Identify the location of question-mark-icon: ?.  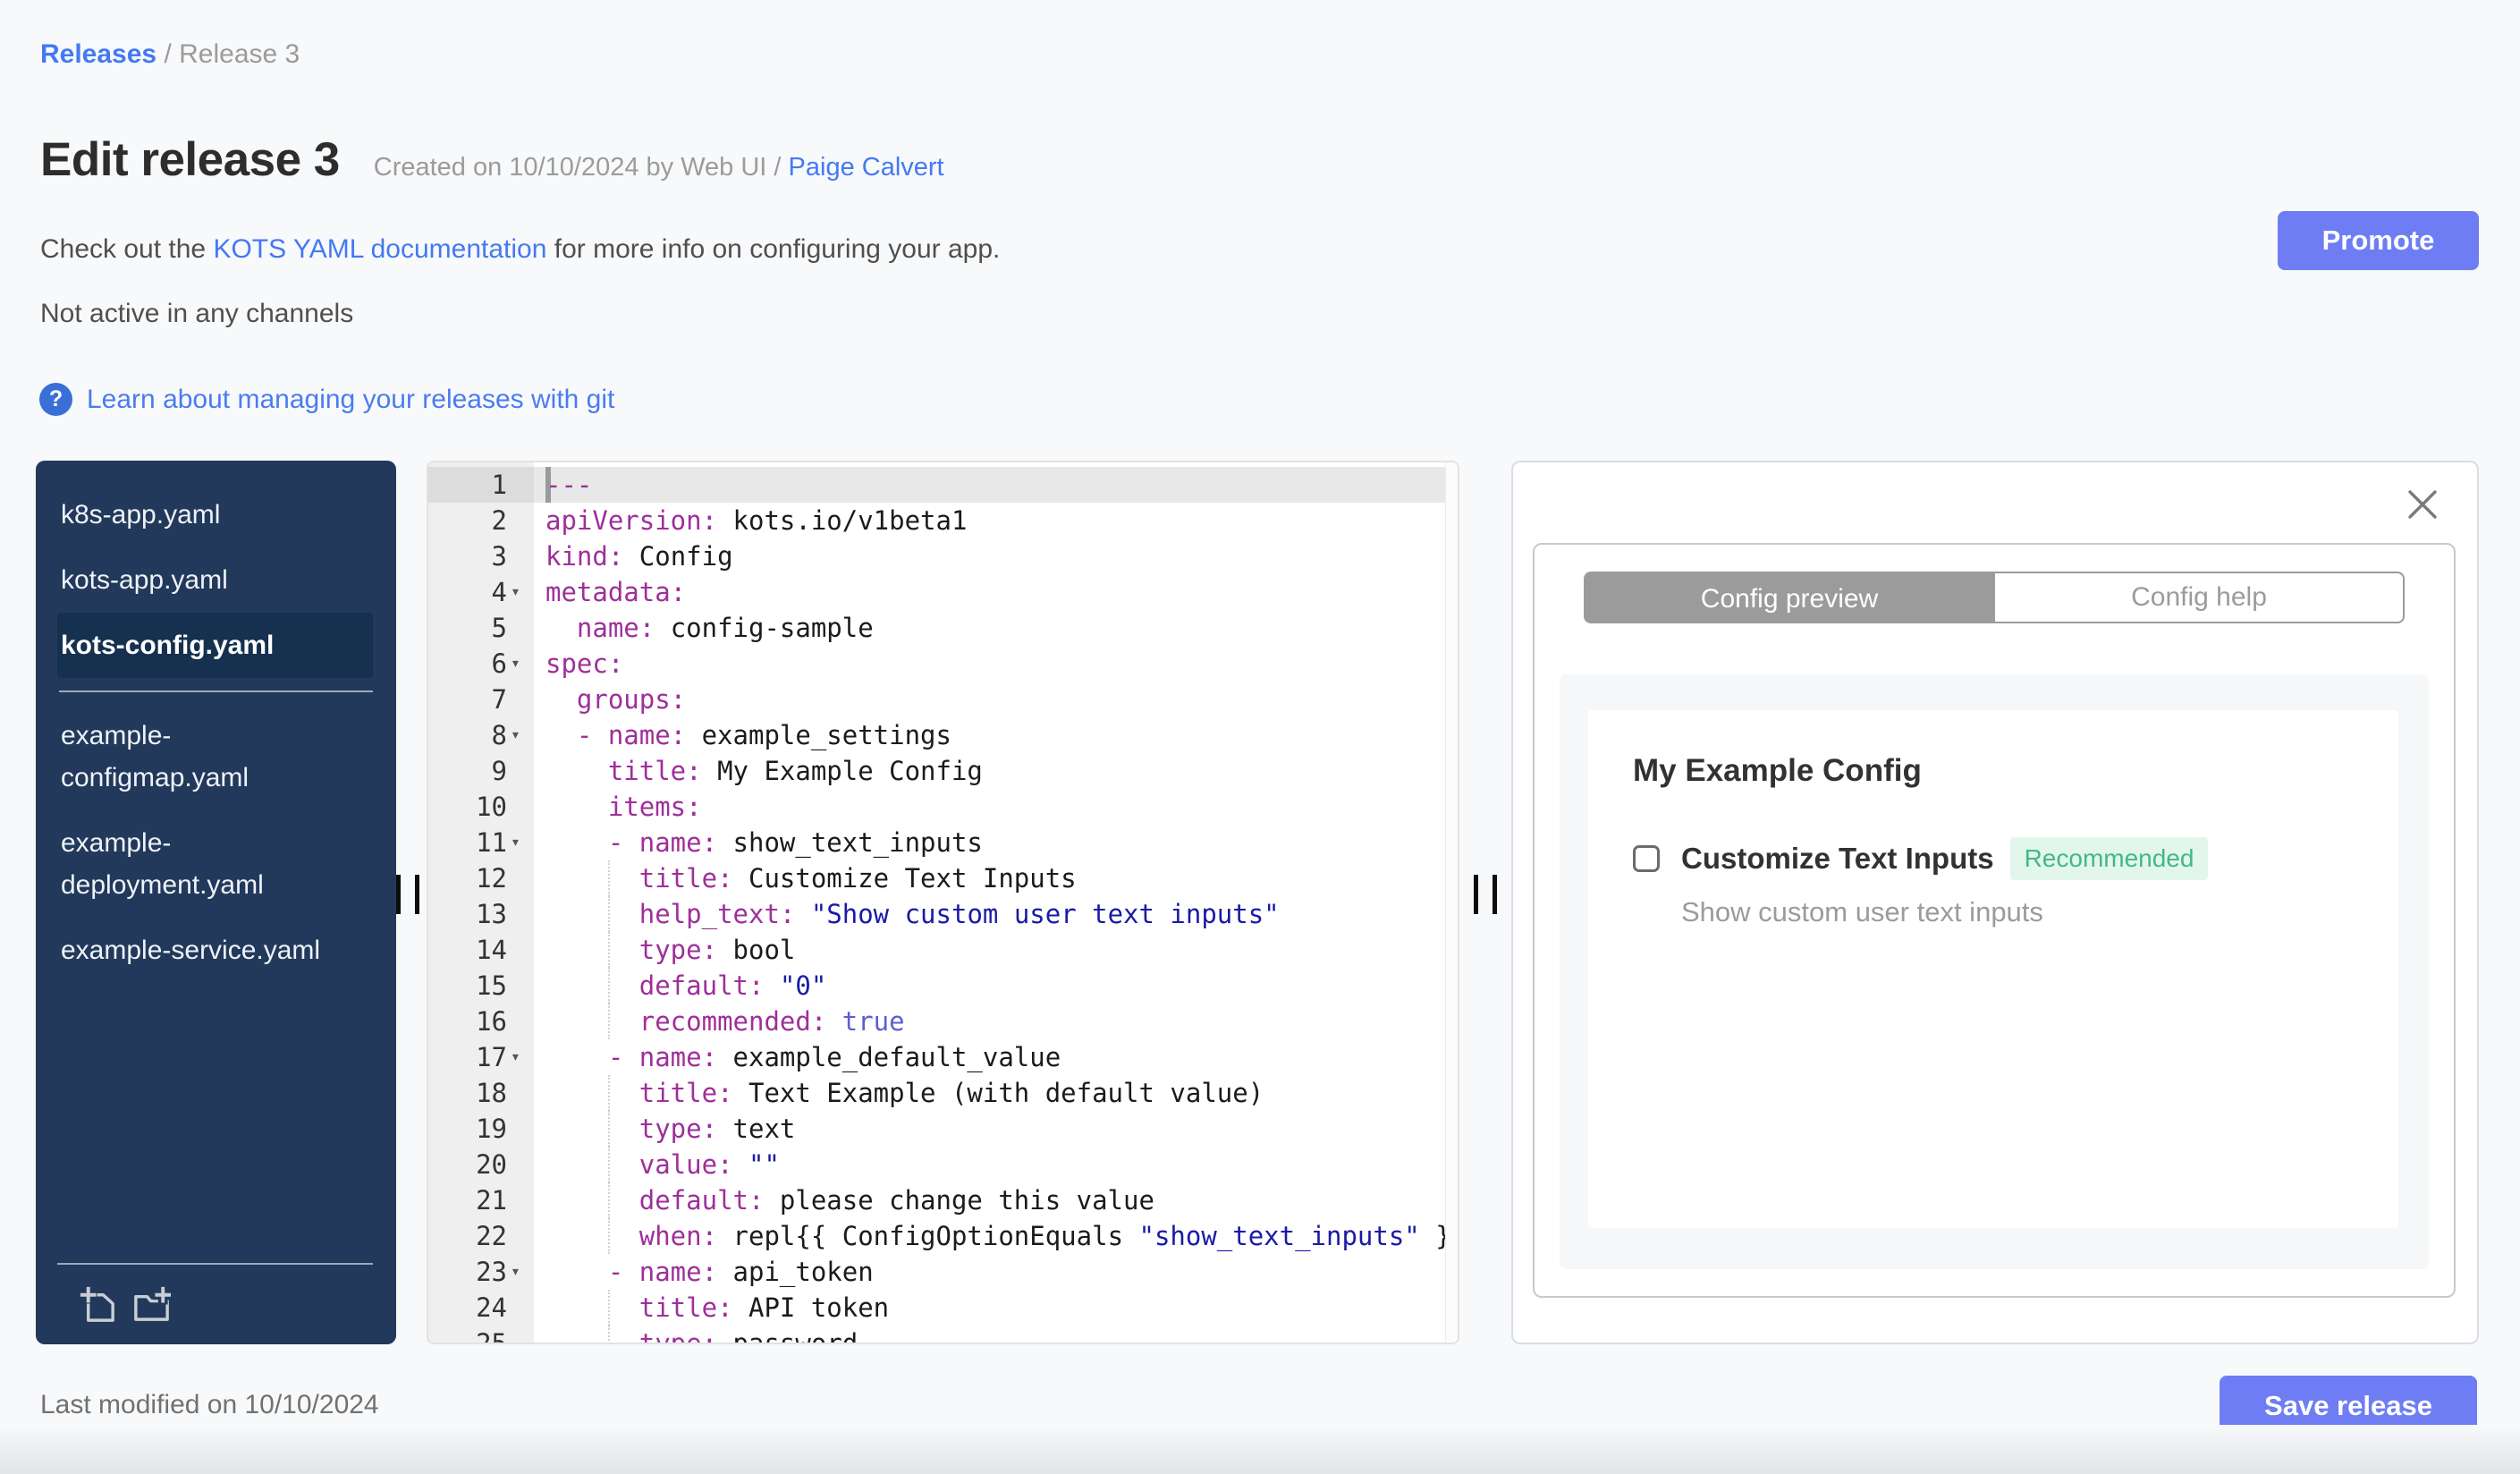
(55, 399).